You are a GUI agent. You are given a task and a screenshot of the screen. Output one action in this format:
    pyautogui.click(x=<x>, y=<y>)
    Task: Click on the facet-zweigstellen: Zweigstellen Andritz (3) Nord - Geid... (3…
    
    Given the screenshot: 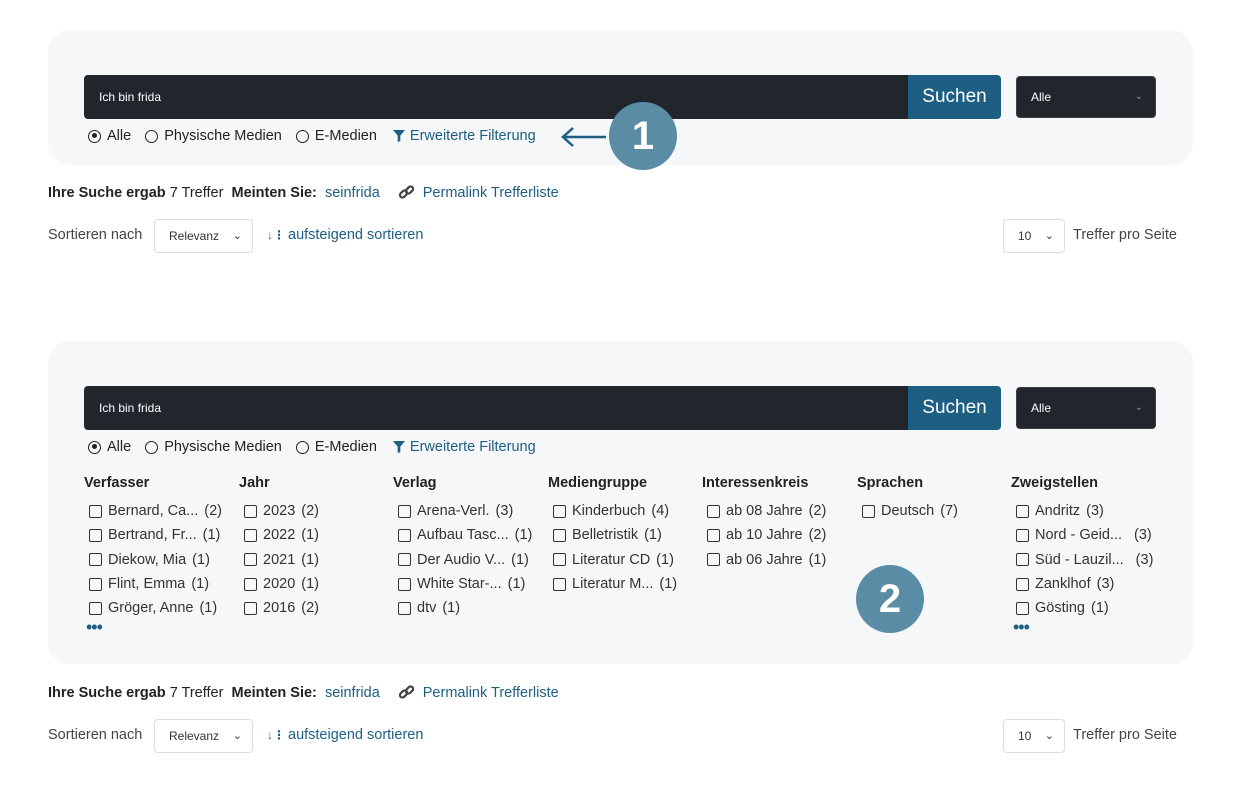 What is the action you would take?
    pyautogui.click(x=1086, y=555)
    